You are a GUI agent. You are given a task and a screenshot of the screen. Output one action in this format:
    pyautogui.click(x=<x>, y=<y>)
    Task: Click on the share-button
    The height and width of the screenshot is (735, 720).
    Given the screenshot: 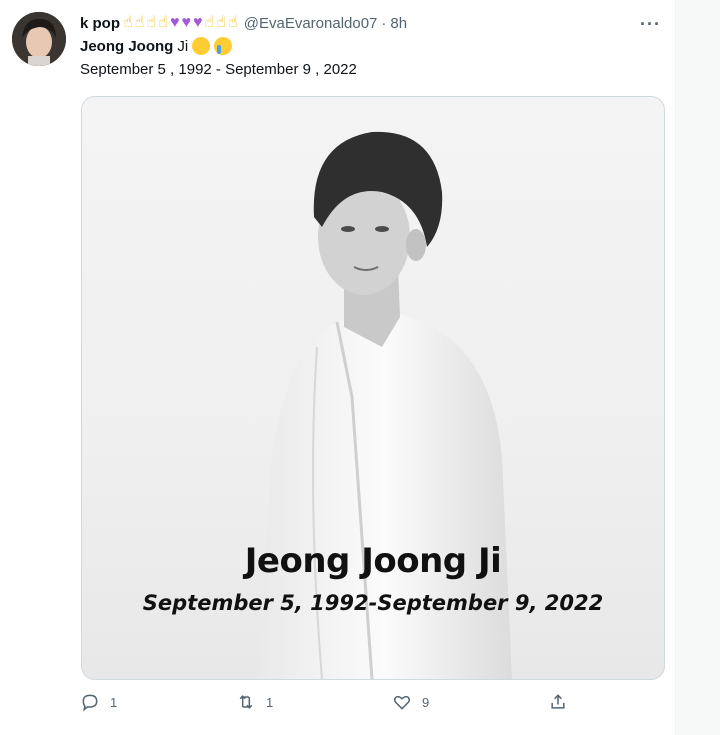 What is the action you would take?
    pyautogui.click(x=563, y=702)
    